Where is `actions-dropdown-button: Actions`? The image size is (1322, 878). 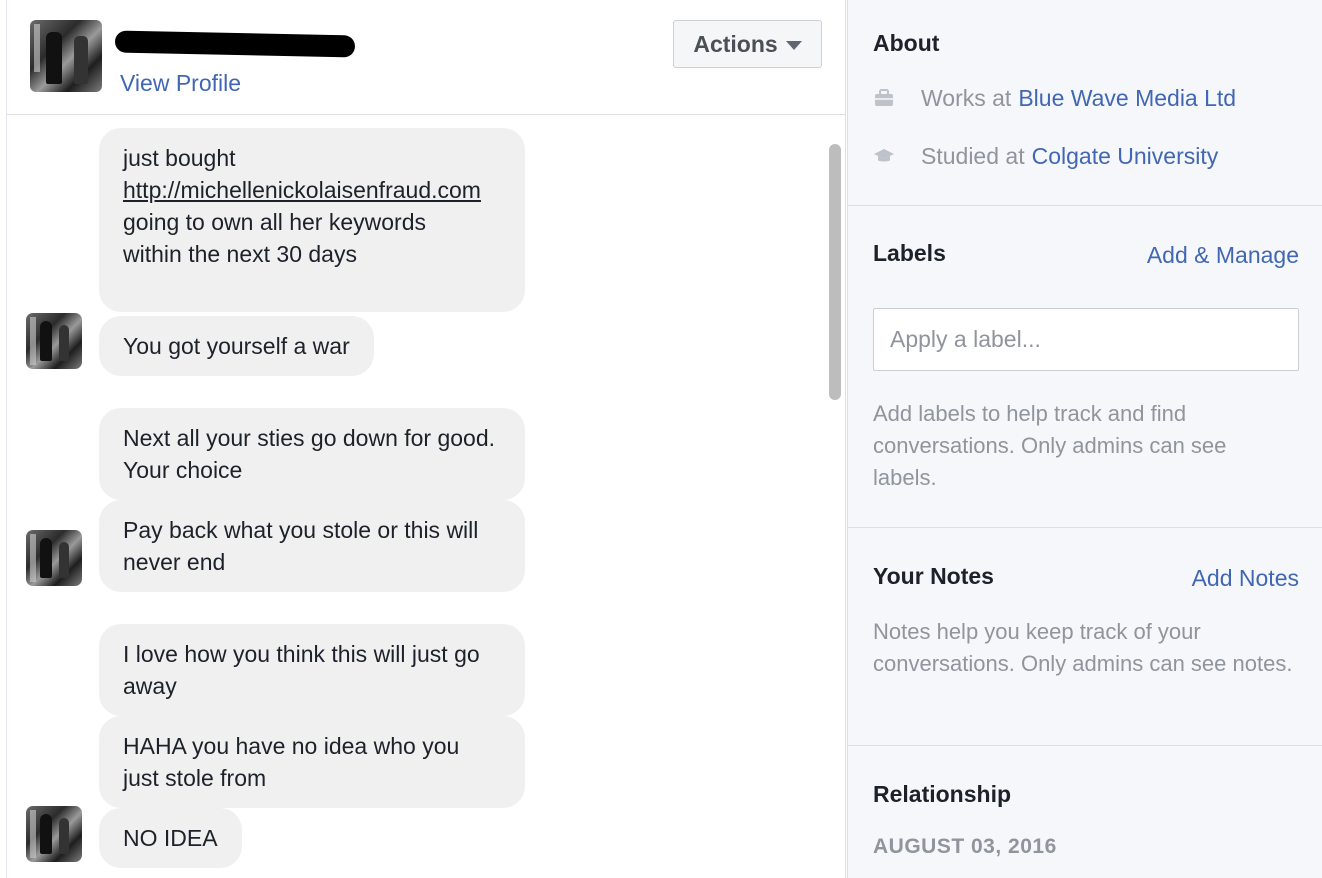 actions-dropdown-button: Actions is located at coordinates (747, 44).